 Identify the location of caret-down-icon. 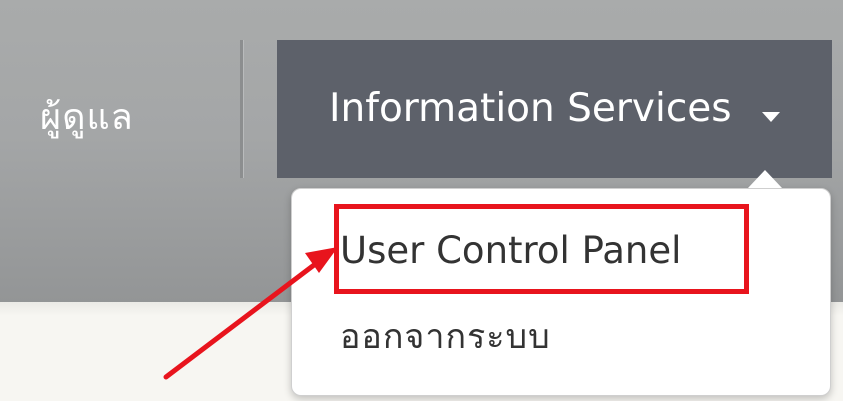
(771, 117).